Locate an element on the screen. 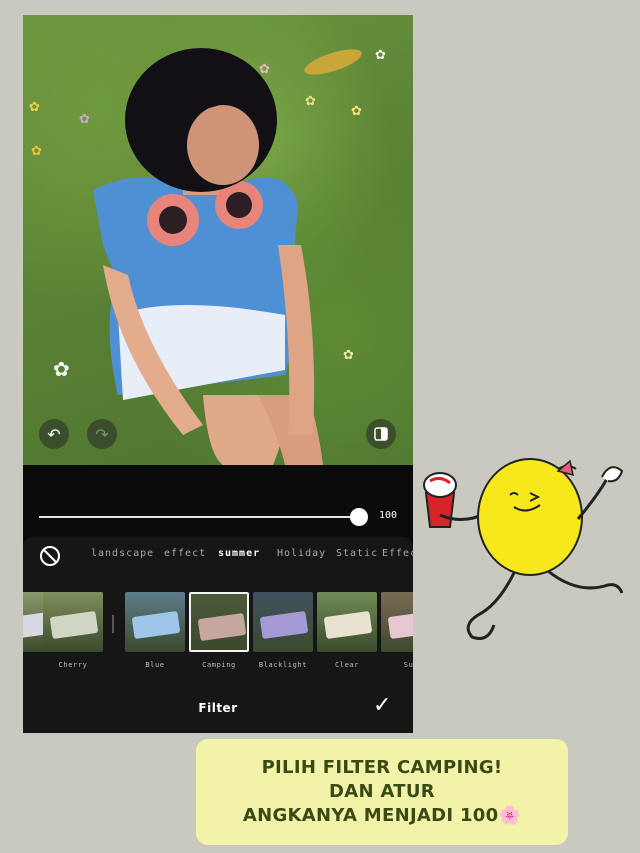 This screenshot has height=853, width=640. intensity-slider-thumb is located at coordinates (359, 517).